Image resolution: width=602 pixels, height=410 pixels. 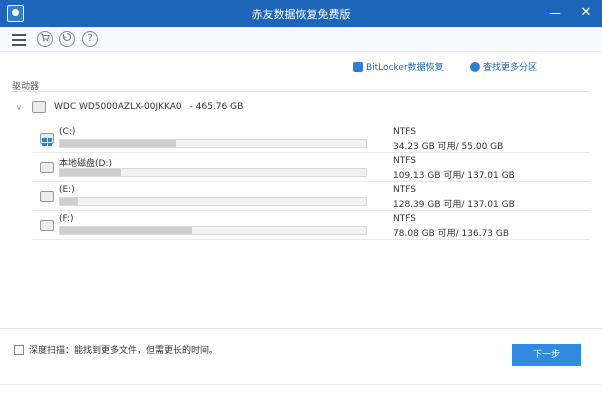 What do you see at coordinates (301, 67) in the screenshot?
I see `top-links: BitLocker数据恢复 查找更多分区` at bounding box center [301, 67].